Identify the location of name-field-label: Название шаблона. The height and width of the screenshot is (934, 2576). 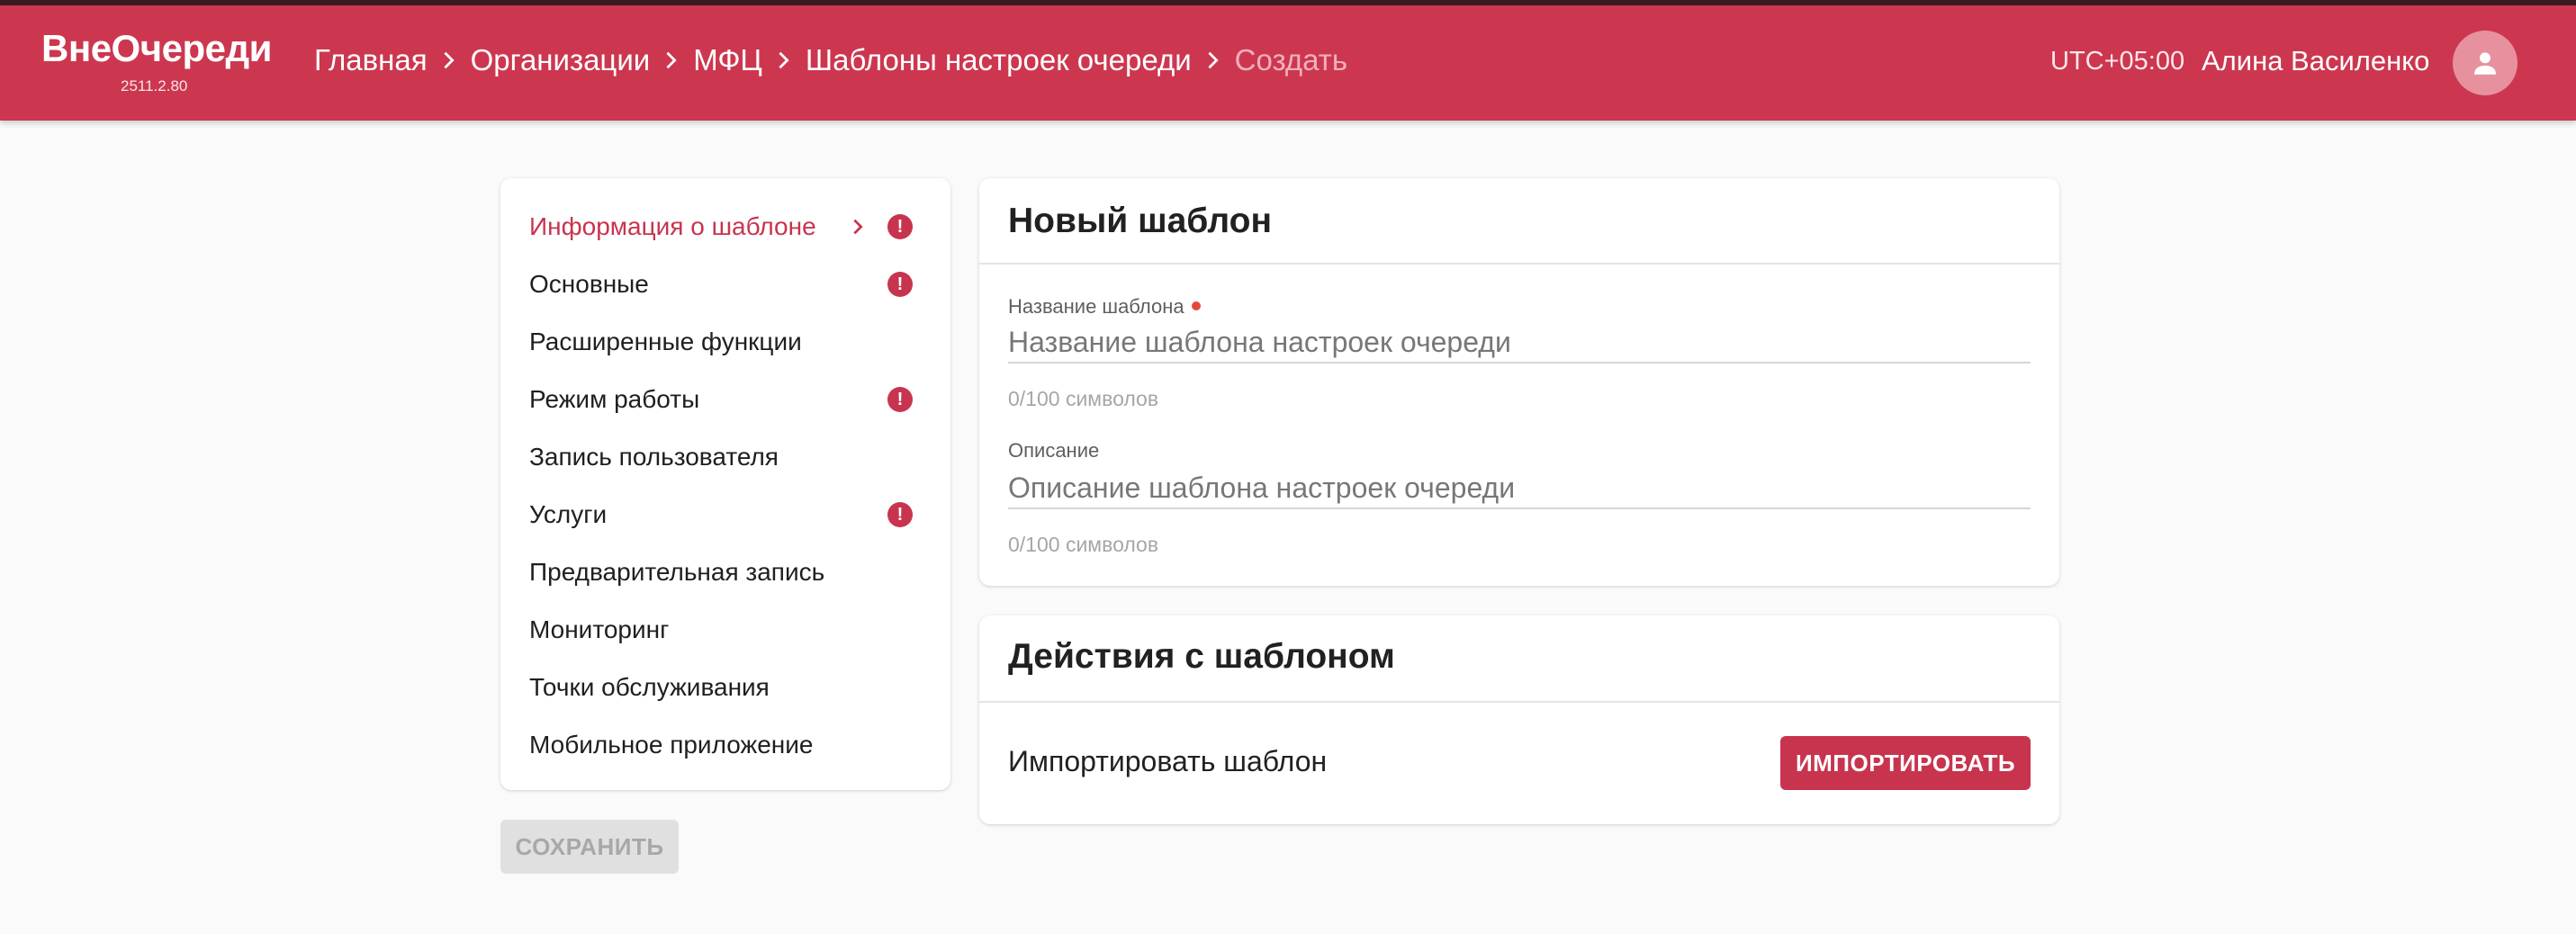
(1104, 307).